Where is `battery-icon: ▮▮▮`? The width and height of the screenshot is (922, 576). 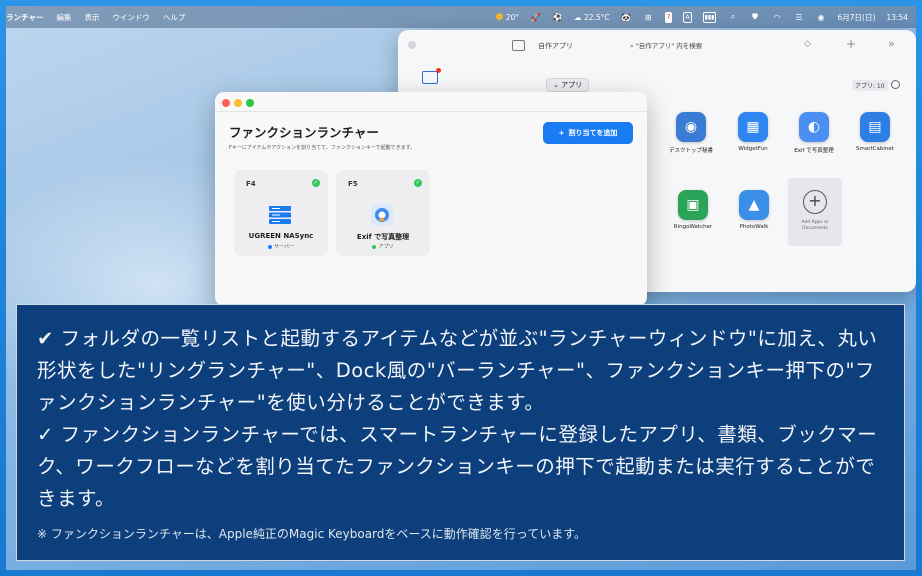 battery-icon: ▮▮▮ is located at coordinates (709, 17).